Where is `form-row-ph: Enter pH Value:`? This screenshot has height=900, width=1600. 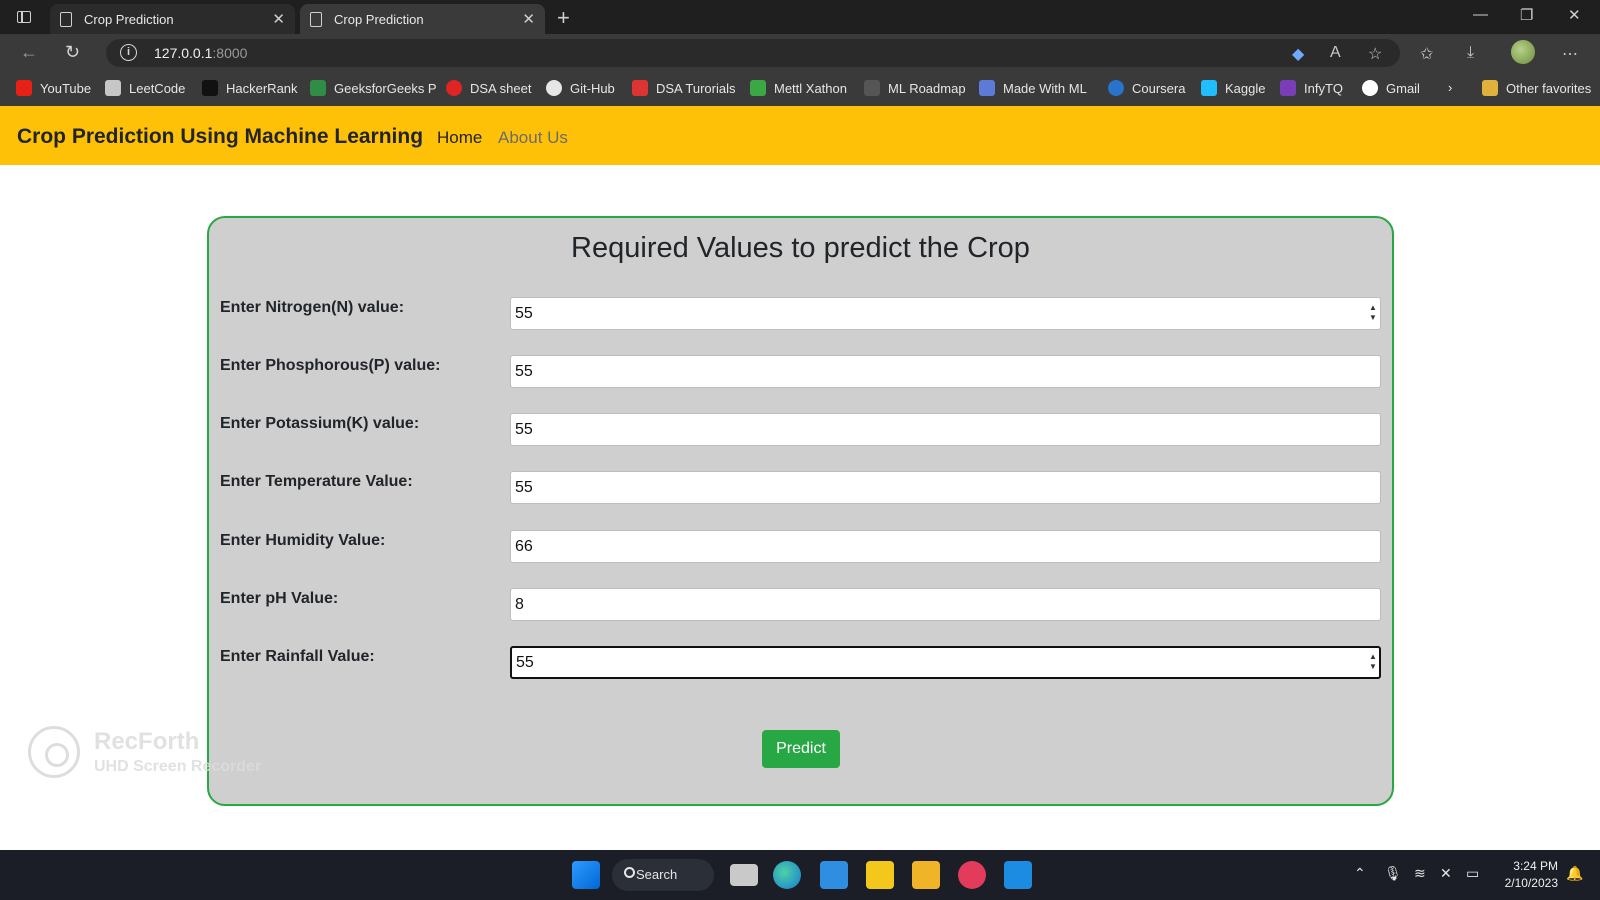 form-row-ph: Enter pH Value: is located at coordinates (800, 605).